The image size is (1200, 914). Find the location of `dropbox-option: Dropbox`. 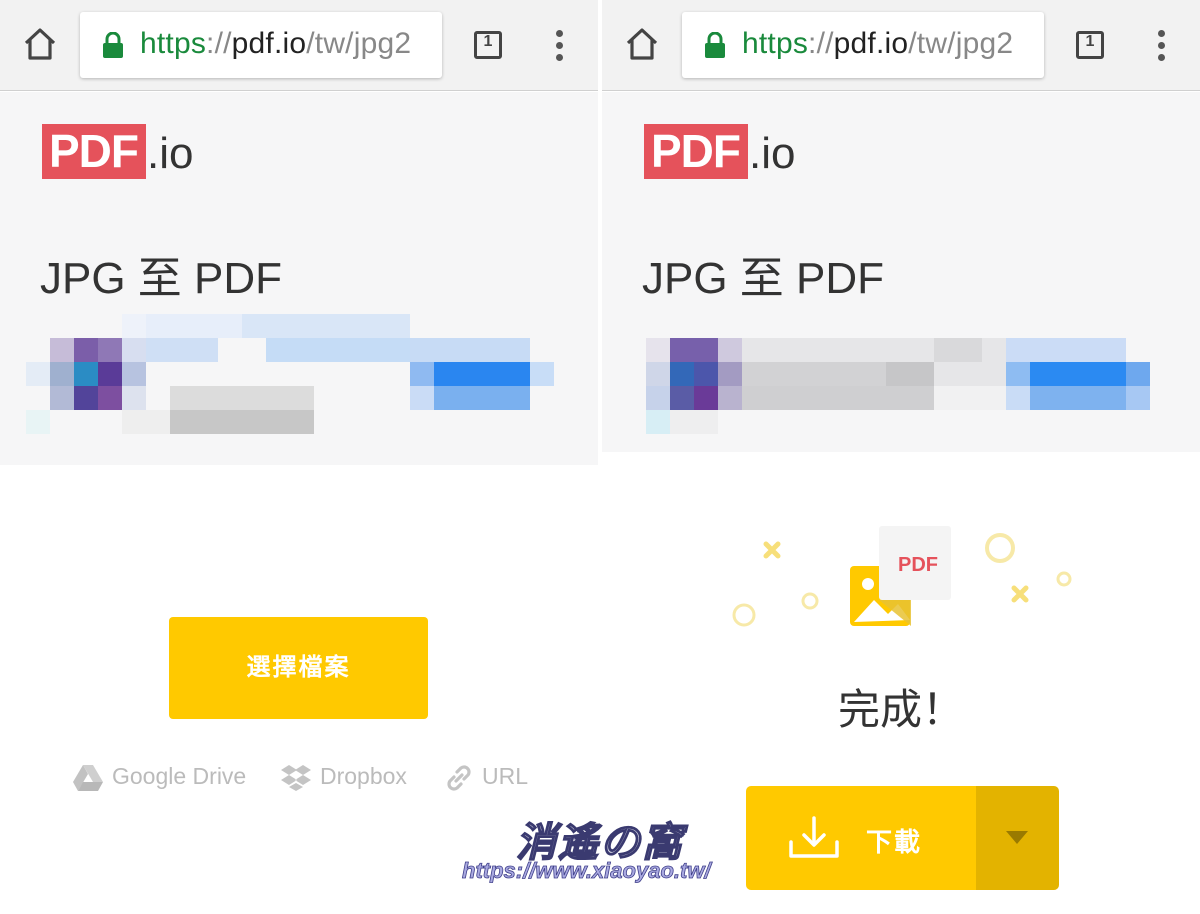

dropbox-option: Dropbox is located at coordinates (343, 776).